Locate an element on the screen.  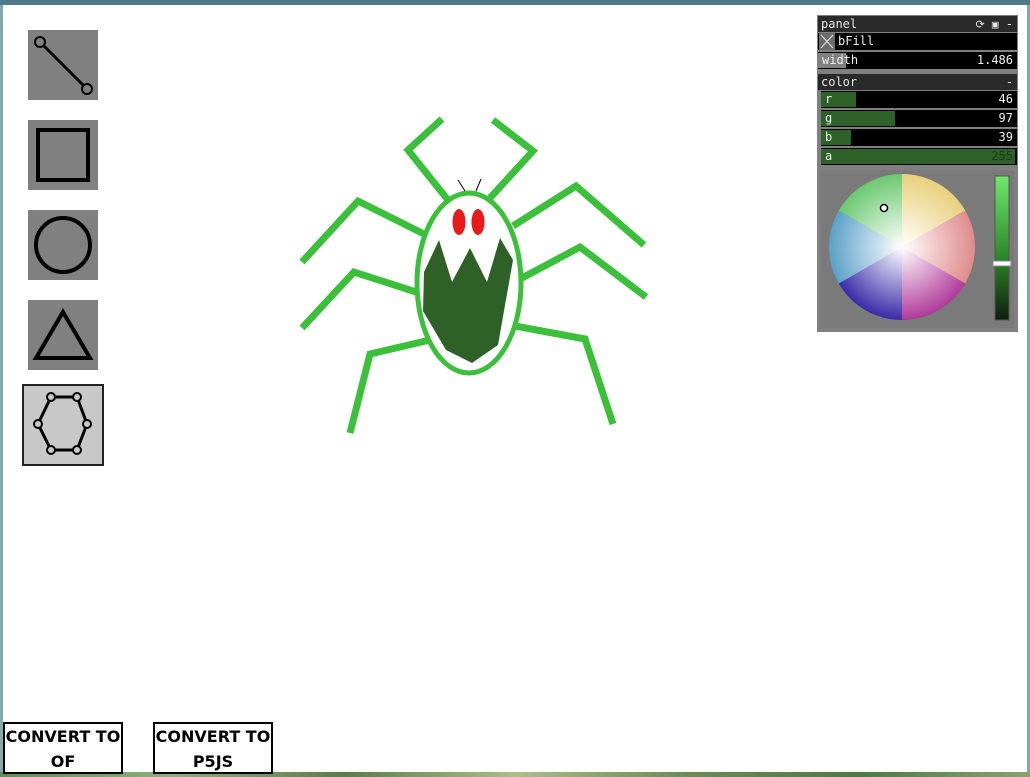
blue-value: 39 is located at coordinates (1005, 137).